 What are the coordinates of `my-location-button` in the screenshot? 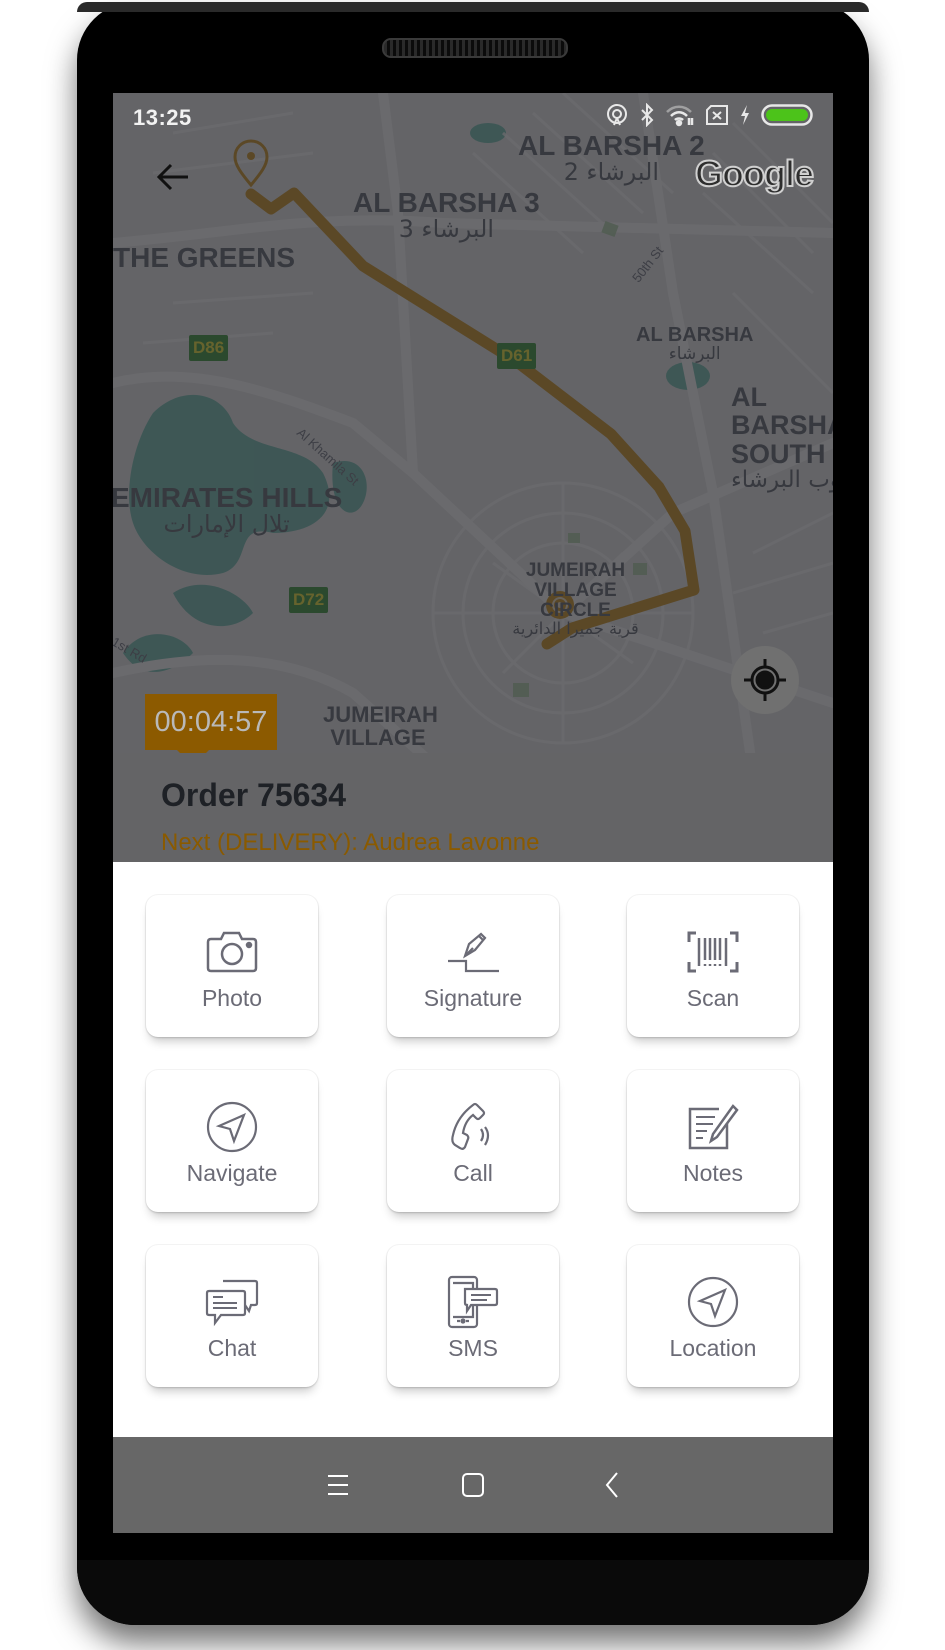 It's located at (765, 680).